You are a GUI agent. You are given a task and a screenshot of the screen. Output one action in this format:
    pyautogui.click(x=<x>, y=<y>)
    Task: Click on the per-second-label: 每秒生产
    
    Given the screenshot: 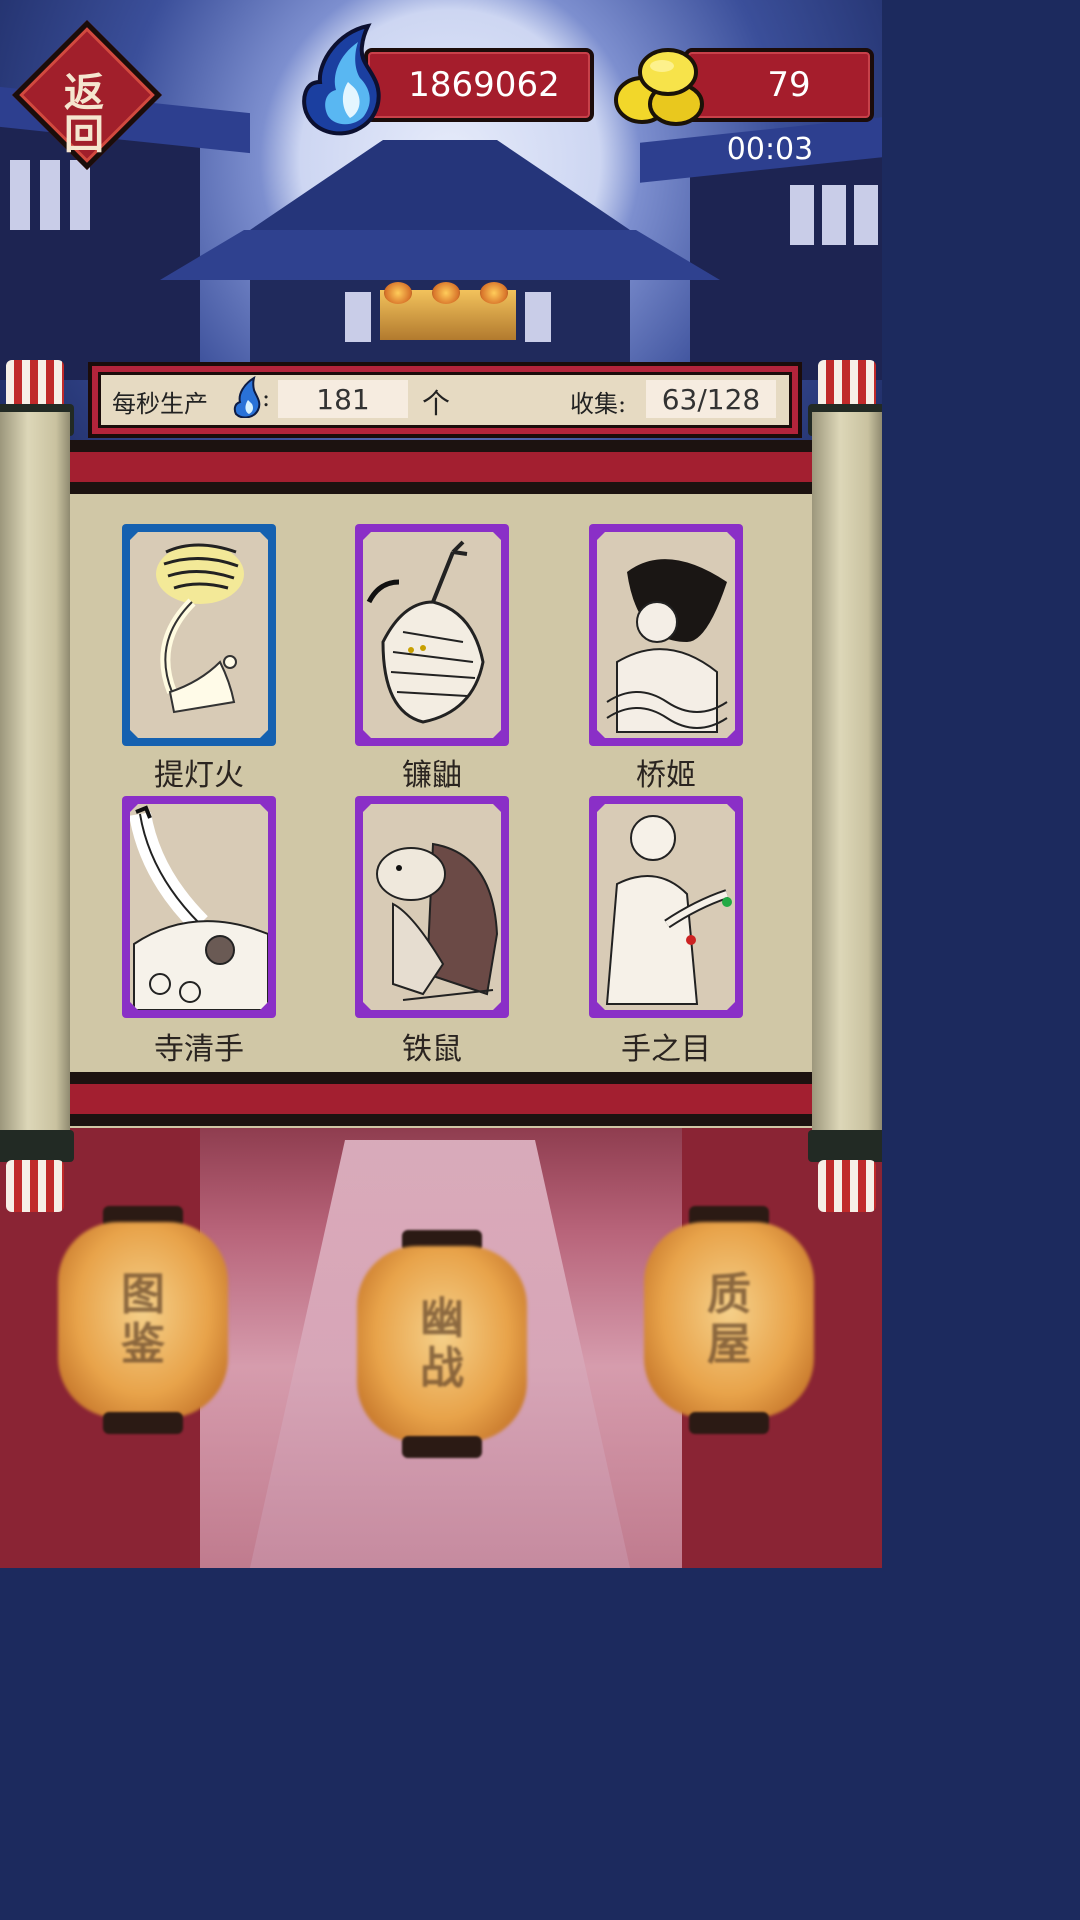 What is the action you would take?
    pyautogui.click(x=160, y=404)
    